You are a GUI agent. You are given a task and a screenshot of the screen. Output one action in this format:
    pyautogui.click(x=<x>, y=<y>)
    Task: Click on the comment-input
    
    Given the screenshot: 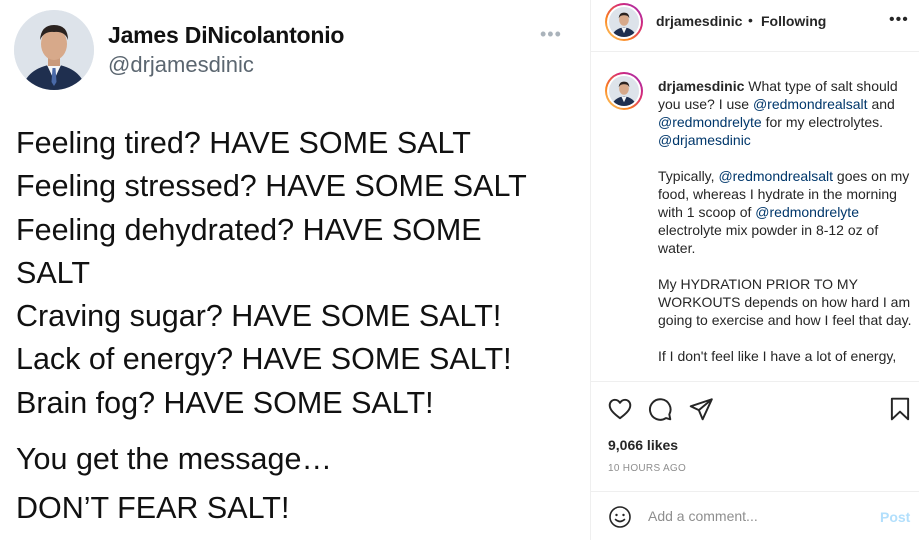 What is the action you would take?
    pyautogui.click(x=758, y=516)
    